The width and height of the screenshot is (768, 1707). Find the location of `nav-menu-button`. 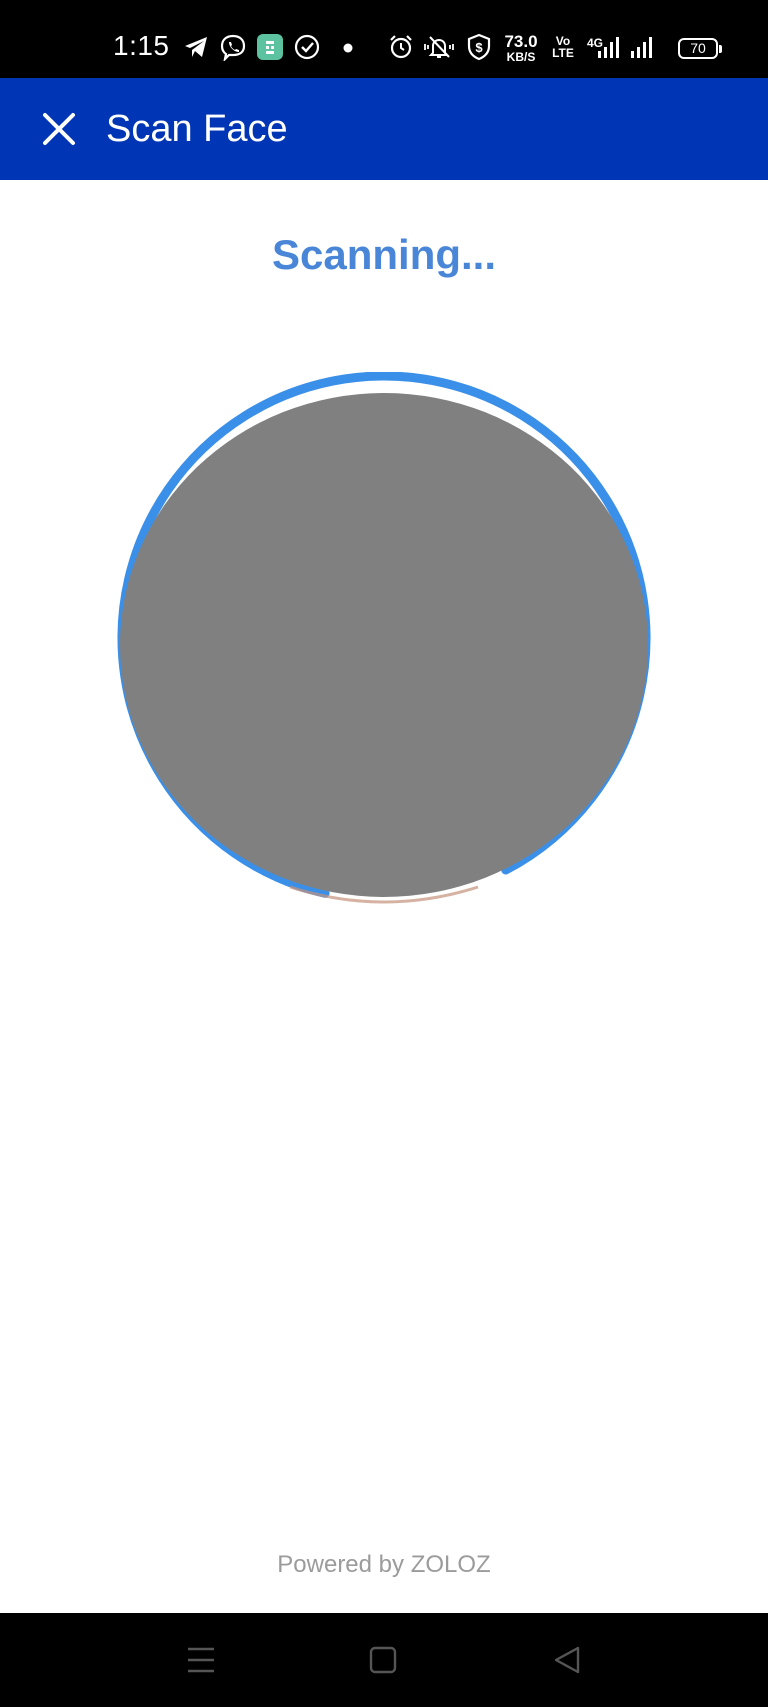

nav-menu-button is located at coordinates (201, 1660).